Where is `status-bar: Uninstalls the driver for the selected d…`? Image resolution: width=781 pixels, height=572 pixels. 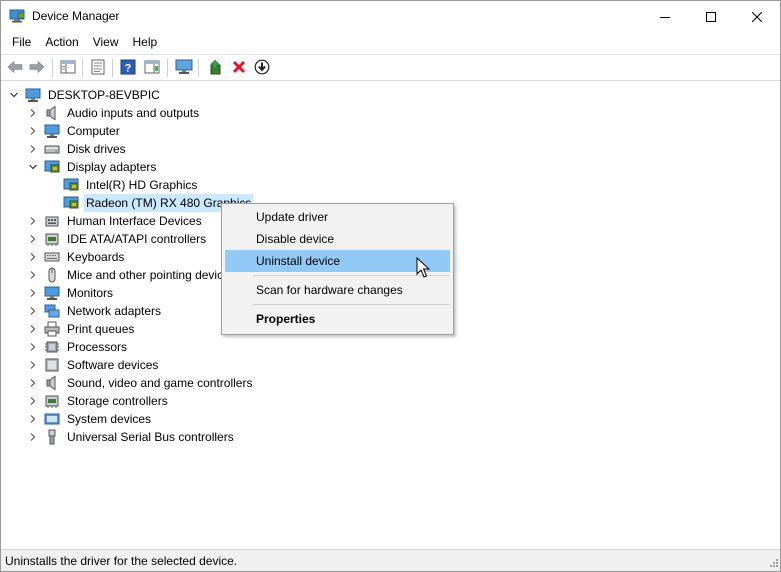
status-bar: Uninstalls the driver for the selected d… is located at coordinates (390, 560).